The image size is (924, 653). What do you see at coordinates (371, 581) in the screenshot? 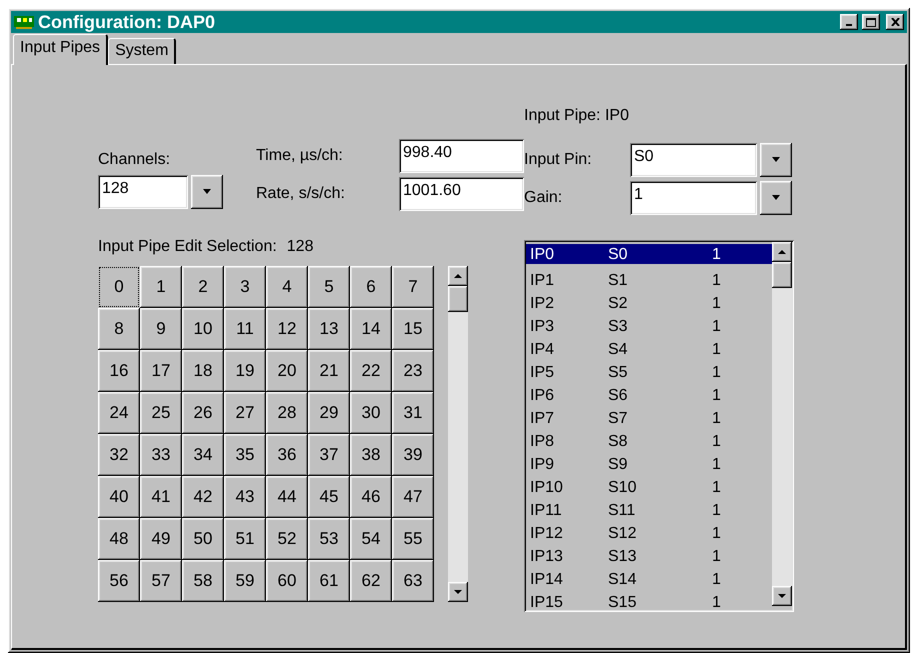
I see `channel-toggle-button: 62` at bounding box center [371, 581].